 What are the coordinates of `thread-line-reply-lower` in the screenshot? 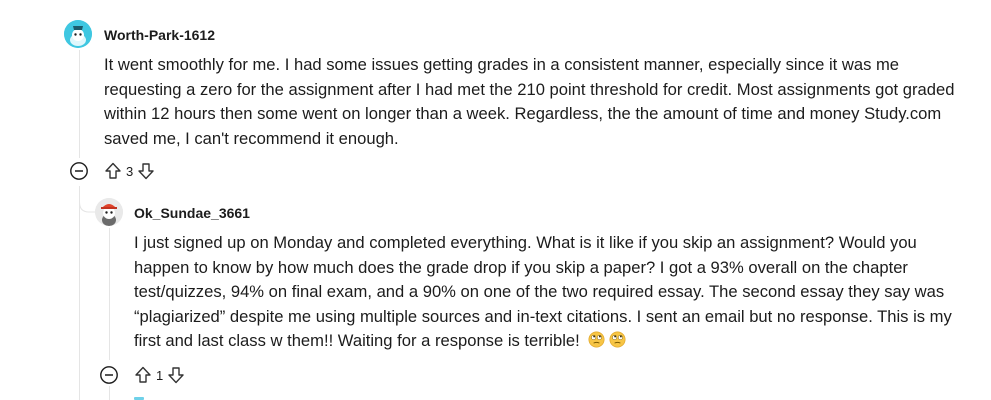 It's located at (109, 393).